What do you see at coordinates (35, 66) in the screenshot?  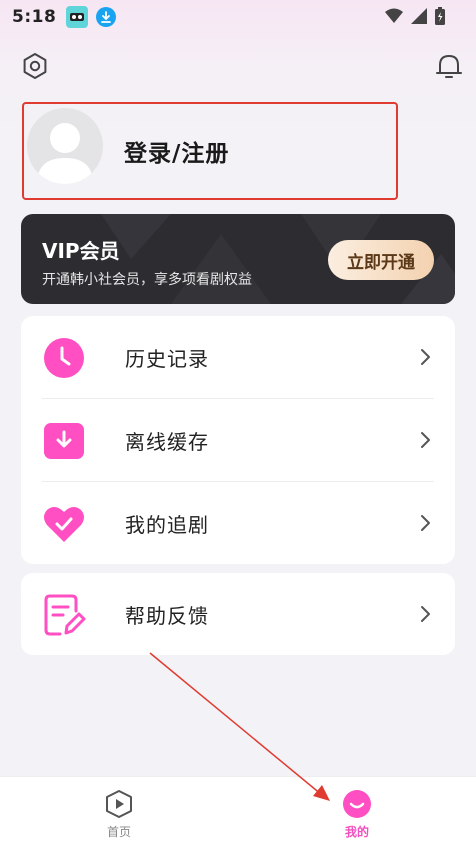 I see `settings-icon` at bounding box center [35, 66].